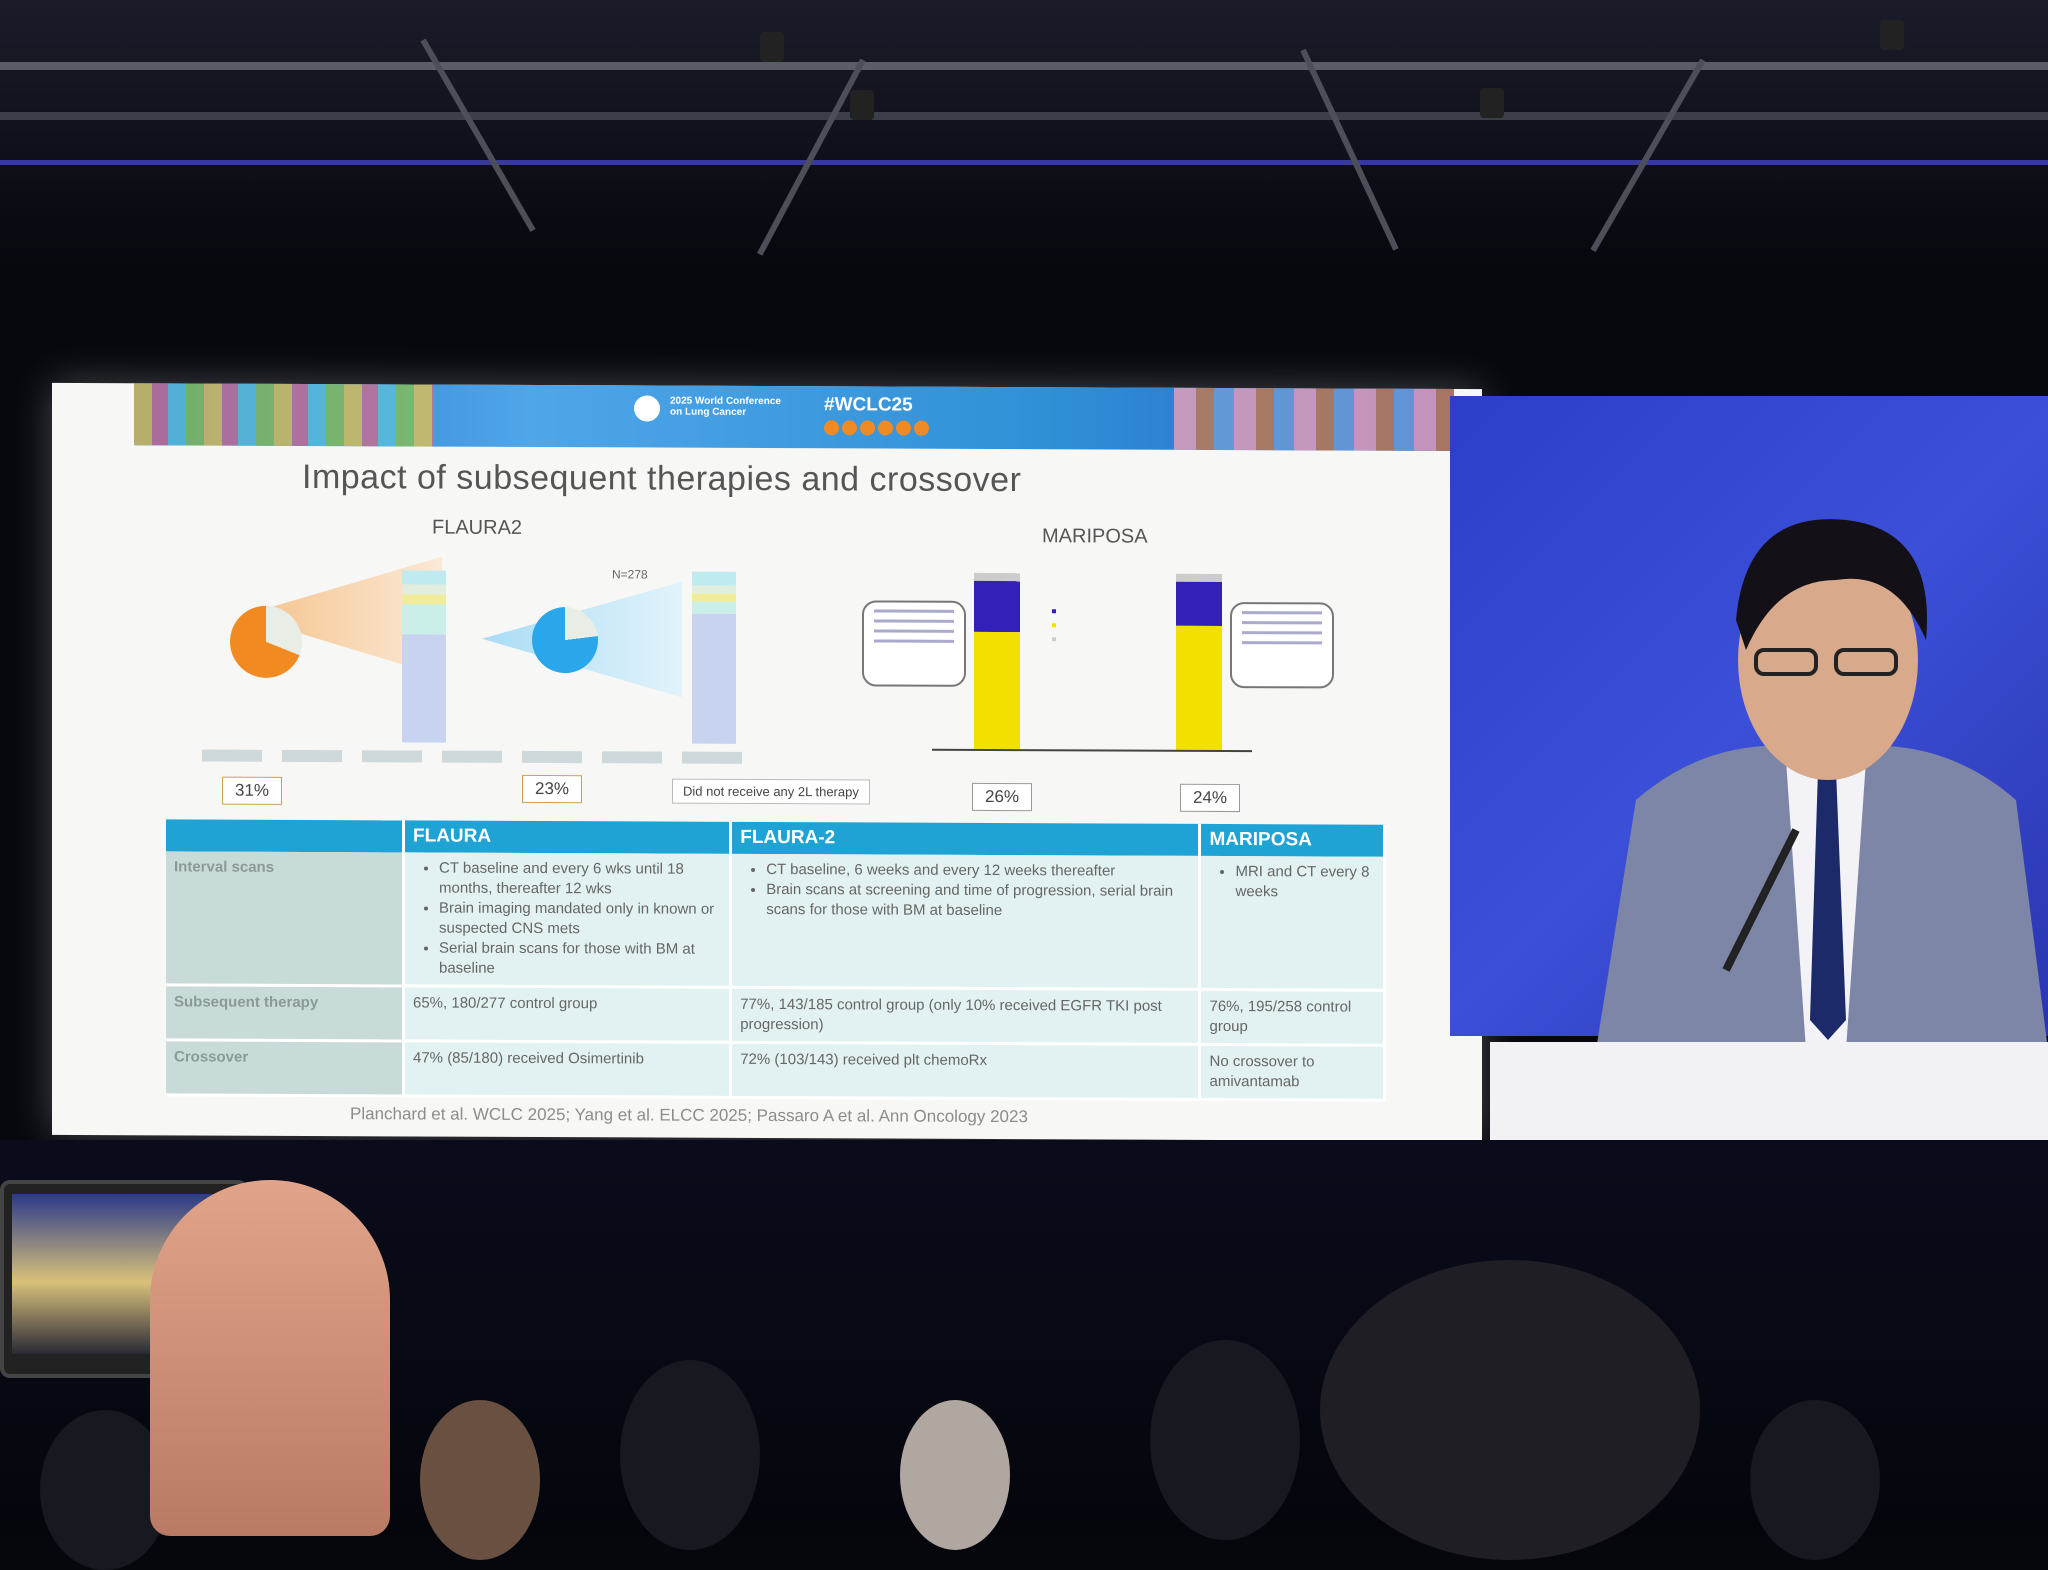  I want to click on mariposa-callout-left, so click(914, 643).